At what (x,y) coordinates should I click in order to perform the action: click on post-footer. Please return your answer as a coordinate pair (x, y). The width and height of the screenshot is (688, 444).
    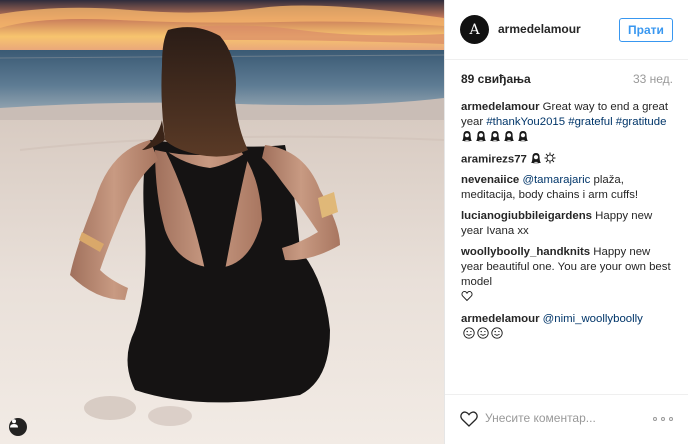
    Looking at the image, I should click on (566, 419).